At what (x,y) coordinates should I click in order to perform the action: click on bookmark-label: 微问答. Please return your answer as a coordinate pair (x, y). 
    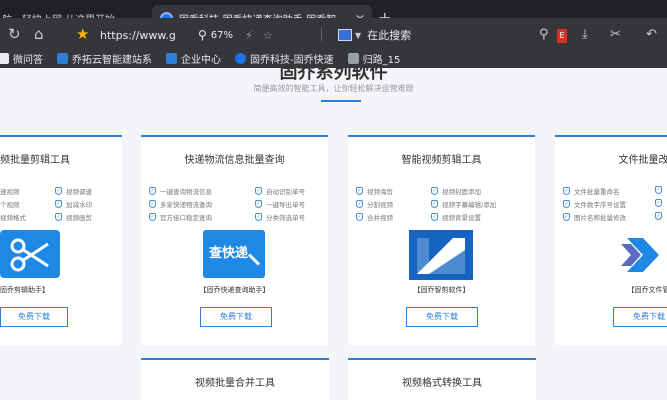
    Looking at the image, I should click on (28, 60).